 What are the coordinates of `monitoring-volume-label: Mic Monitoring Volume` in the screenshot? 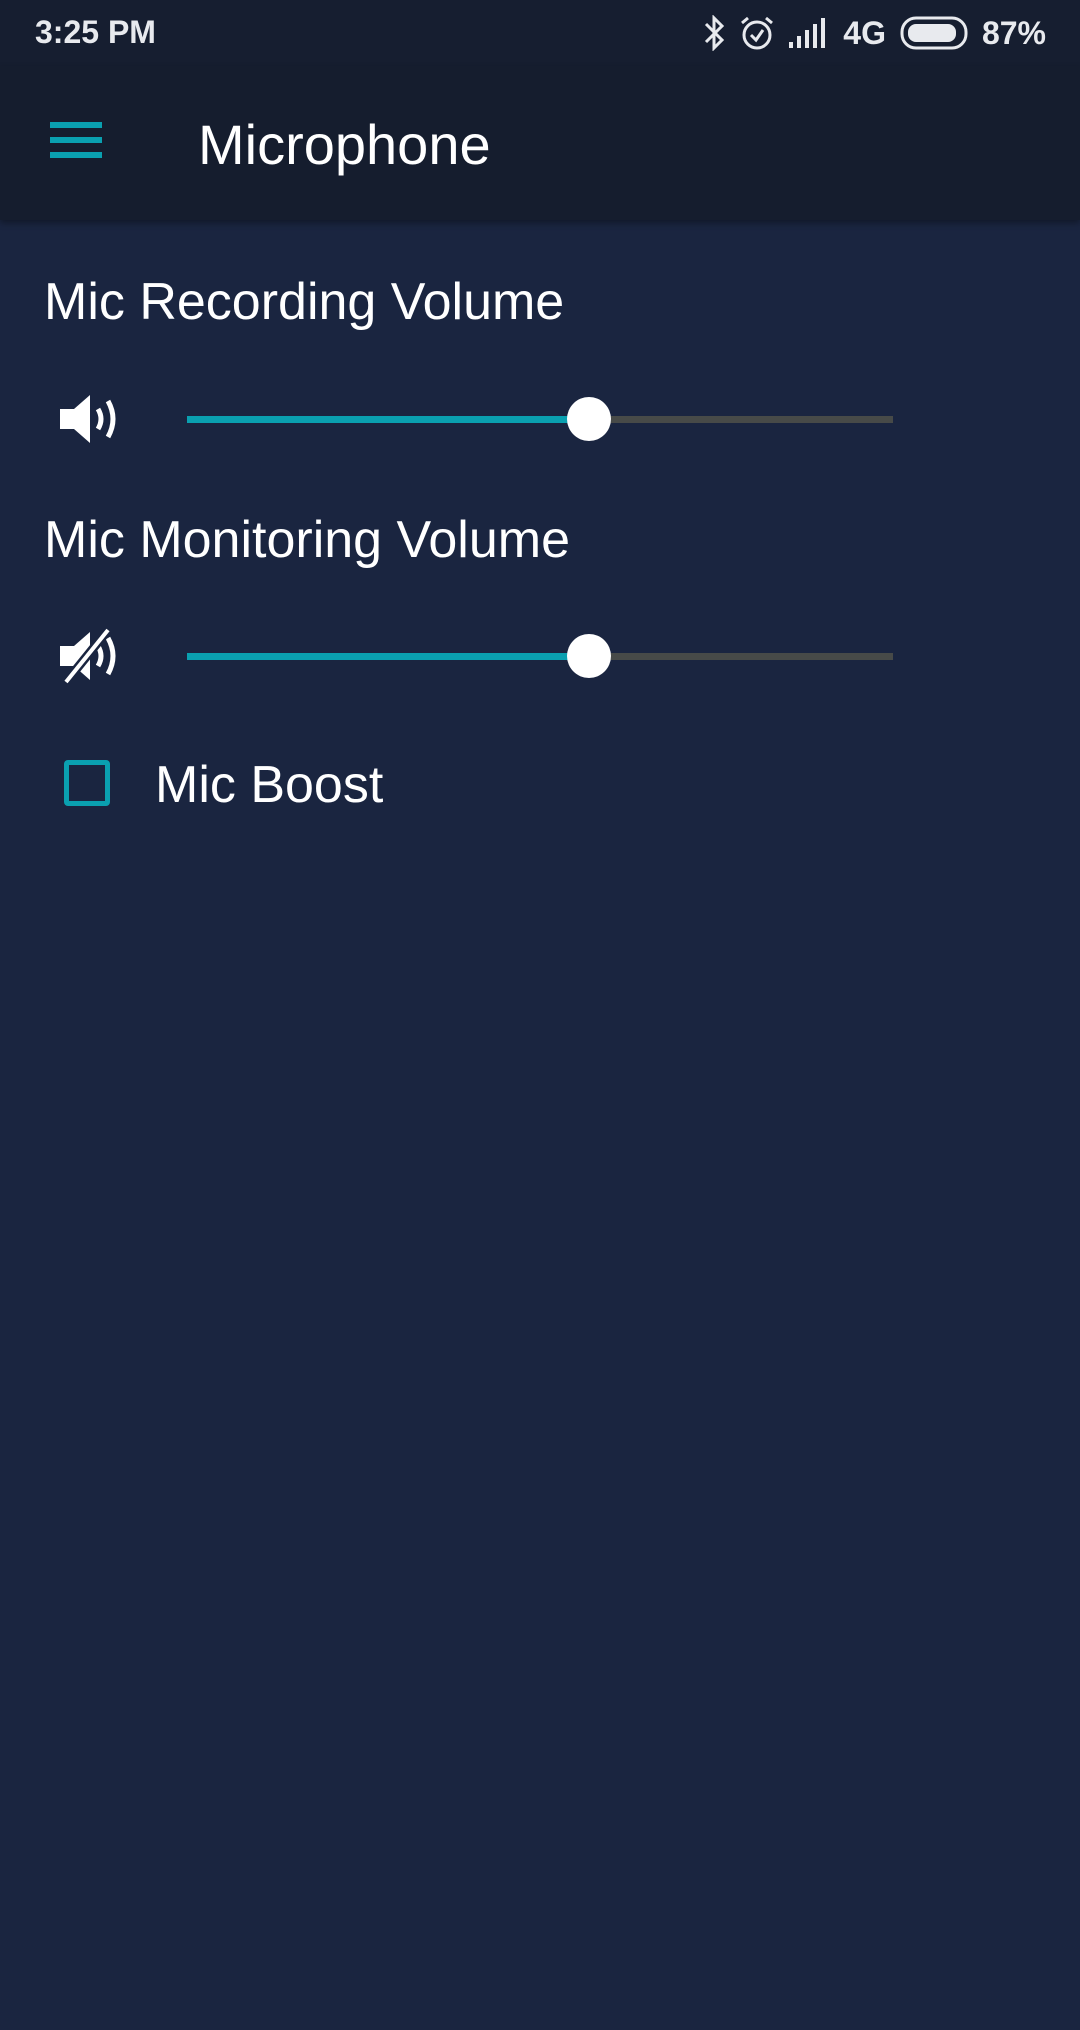 It's located at (307, 540).